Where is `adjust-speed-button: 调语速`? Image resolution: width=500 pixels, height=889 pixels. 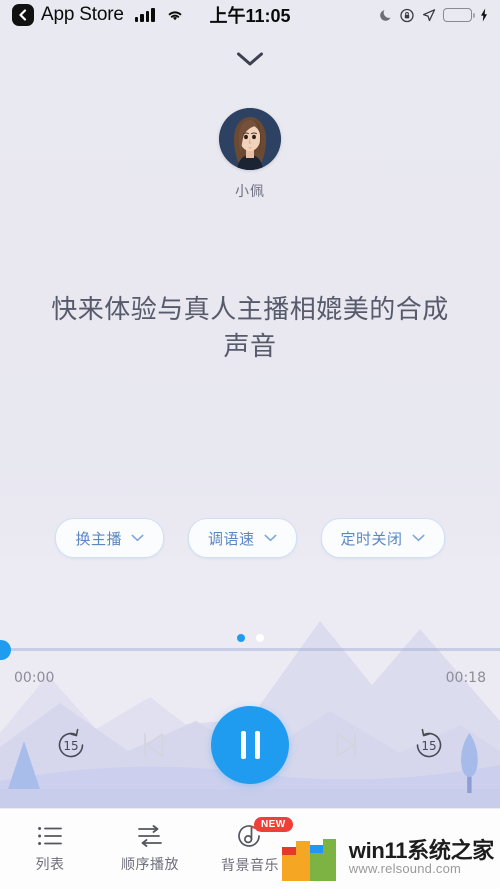 adjust-speed-button: 调语速 is located at coordinates (242, 538).